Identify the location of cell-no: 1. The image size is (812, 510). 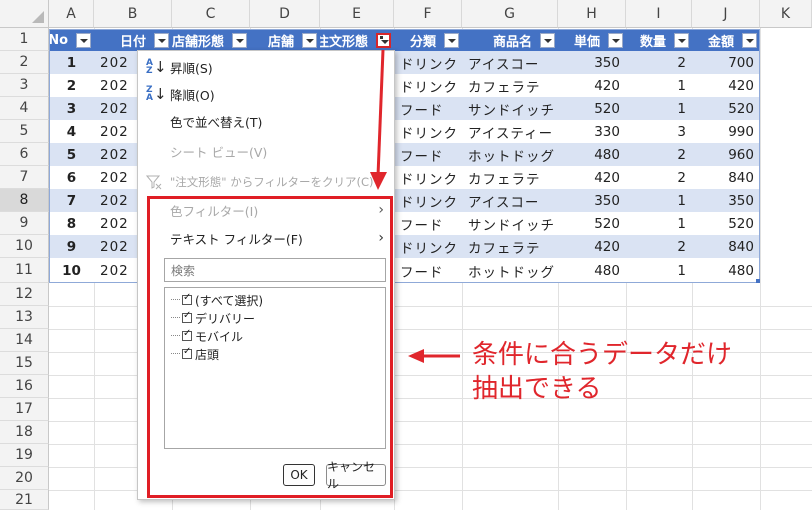
(71, 62).